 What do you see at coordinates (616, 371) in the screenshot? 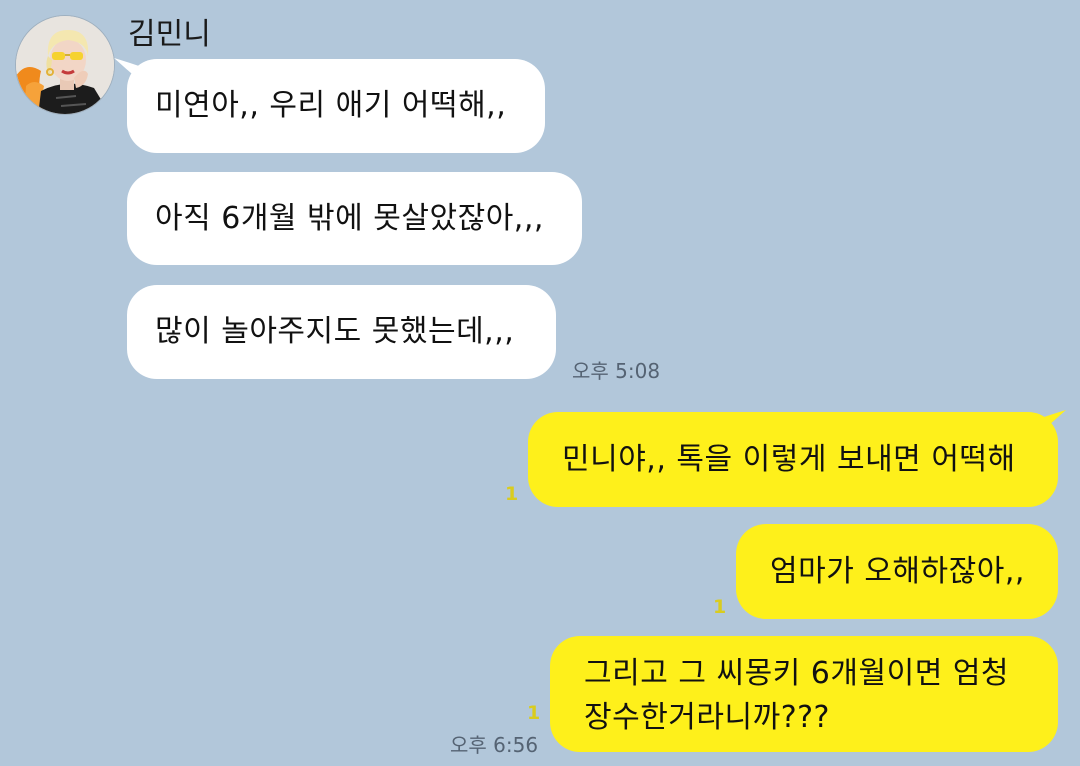
I see `message-timestamp: 오후 5:08` at bounding box center [616, 371].